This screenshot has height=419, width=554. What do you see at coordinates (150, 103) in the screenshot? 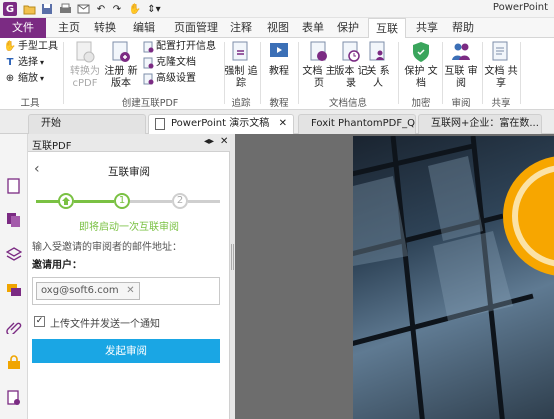
I see `group-label-create: 创建互联PDF` at bounding box center [150, 103].